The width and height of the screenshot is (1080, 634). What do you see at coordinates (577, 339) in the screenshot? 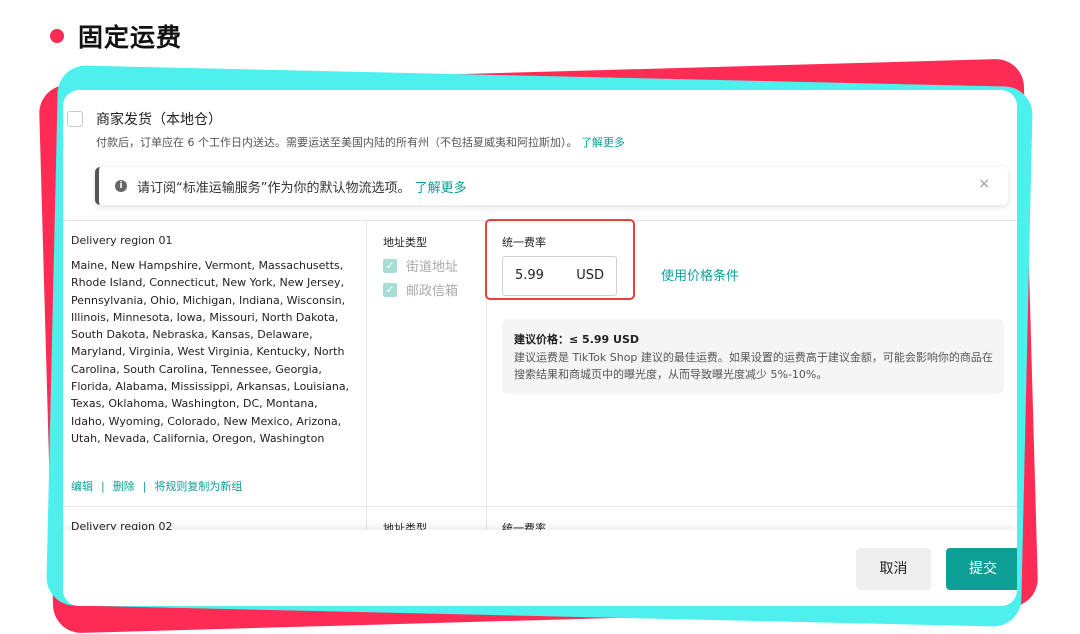
I see `suggested-price-title: 建议价格：≤ 5.99 USD` at bounding box center [577, 339].